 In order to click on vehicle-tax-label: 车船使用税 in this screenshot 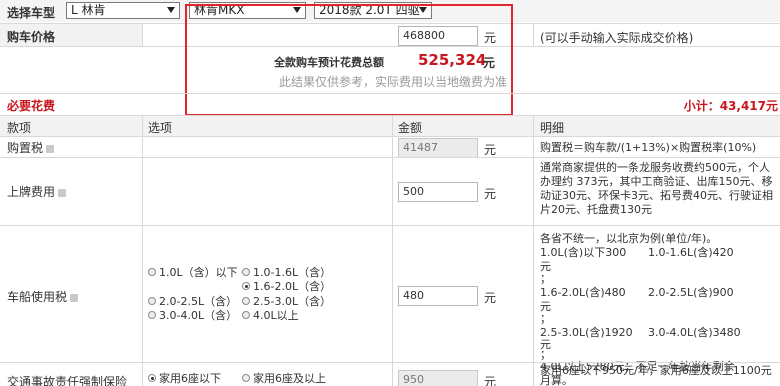, I will do `click(43, 296)`.